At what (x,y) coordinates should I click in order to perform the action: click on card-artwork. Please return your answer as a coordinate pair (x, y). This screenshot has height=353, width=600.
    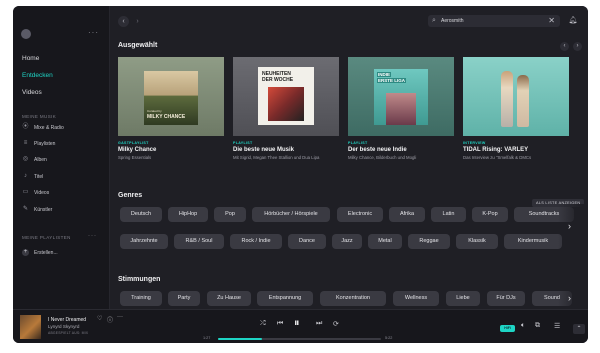
    Looking at the image, I should click on (516, 96).